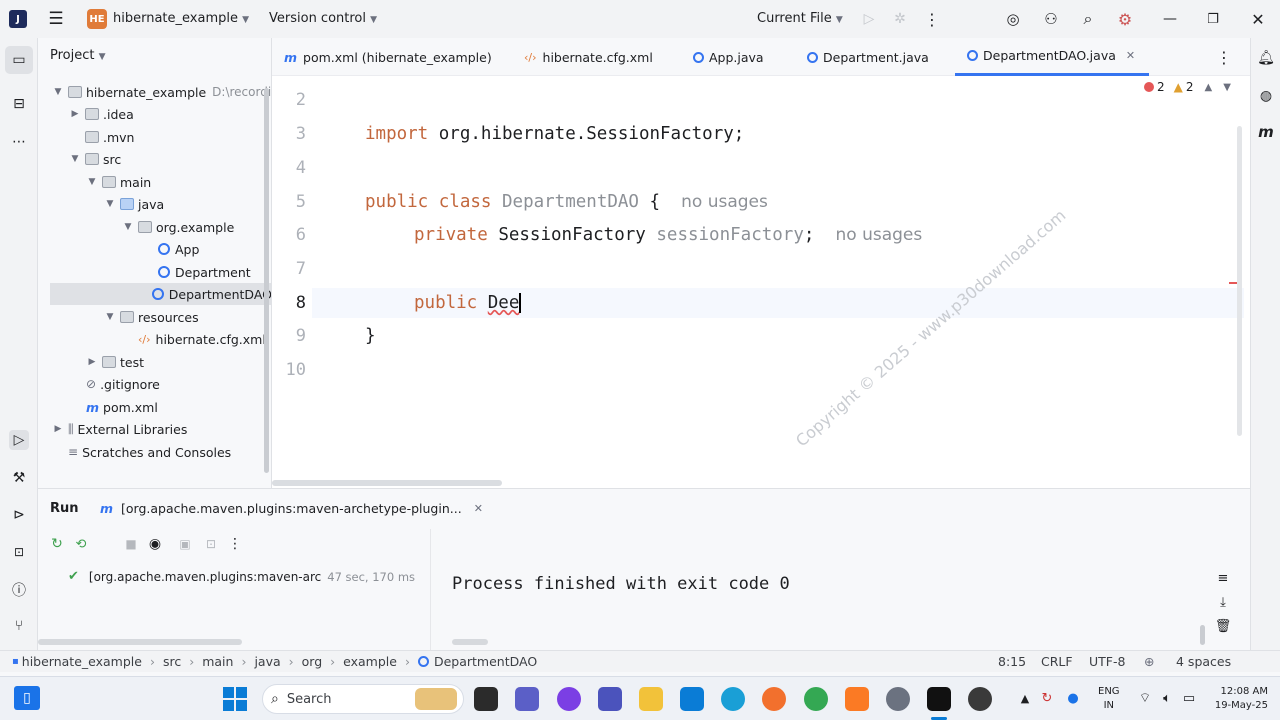 This screenshot has width=1280, height=720. I want to click on breadcrumb-item: org, so click(312, 661).